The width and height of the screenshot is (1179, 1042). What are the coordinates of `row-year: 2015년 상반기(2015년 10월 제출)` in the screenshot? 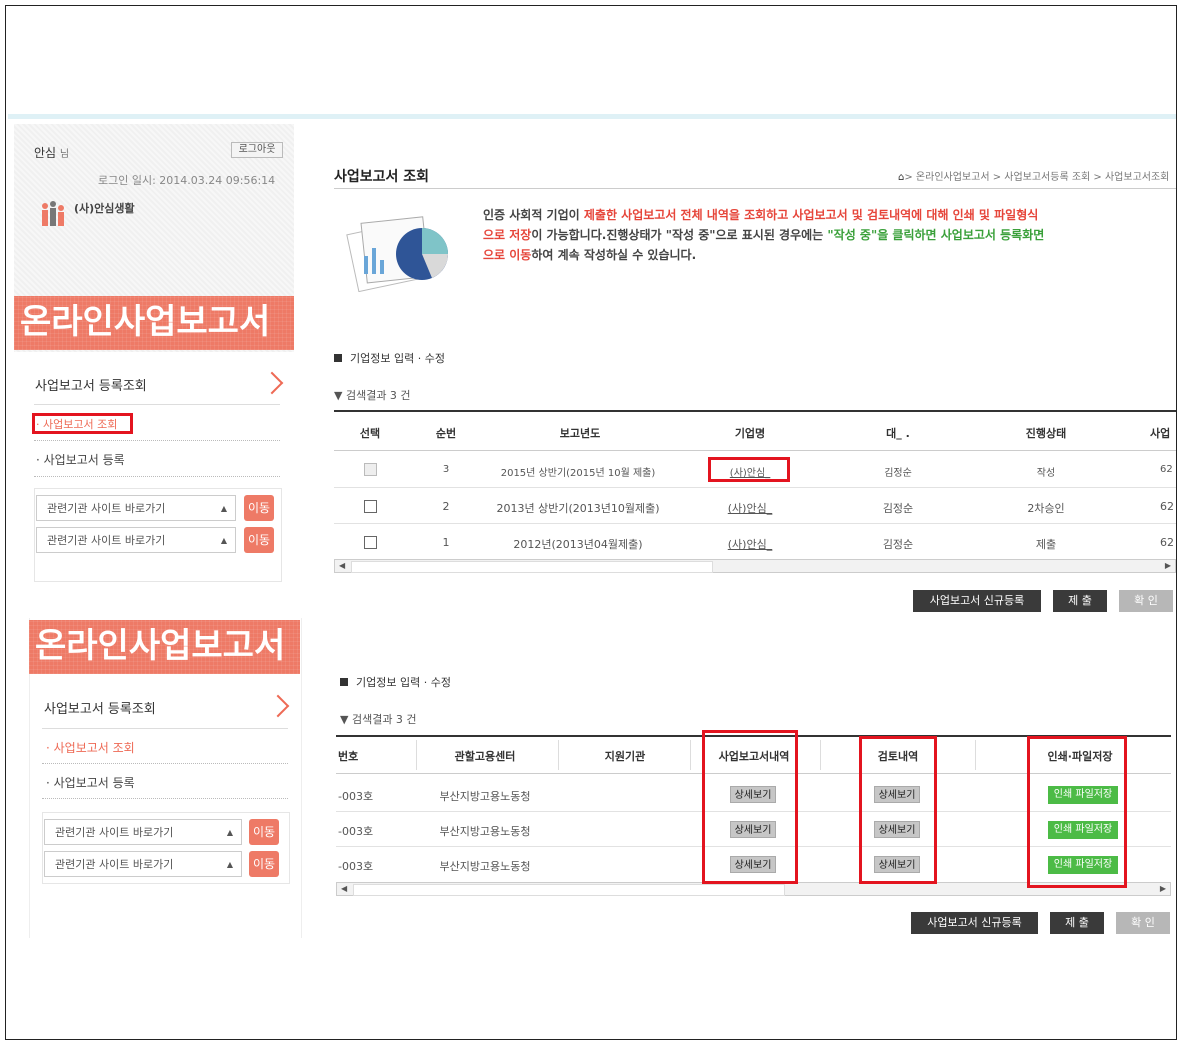 It's located at (578, 473).